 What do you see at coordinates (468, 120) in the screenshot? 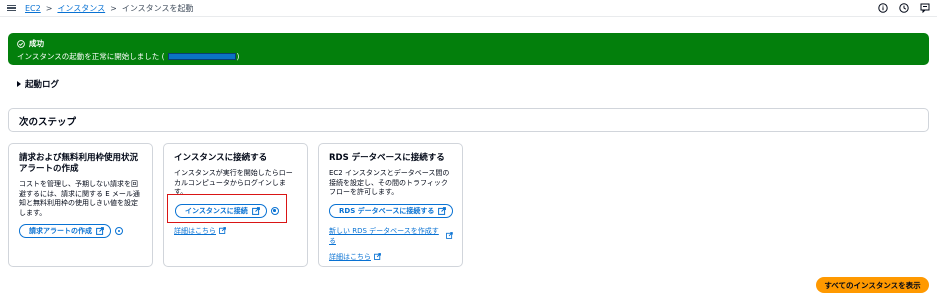
I see `next-steps-header: 次のステップ` at bounding box center [468, 120].